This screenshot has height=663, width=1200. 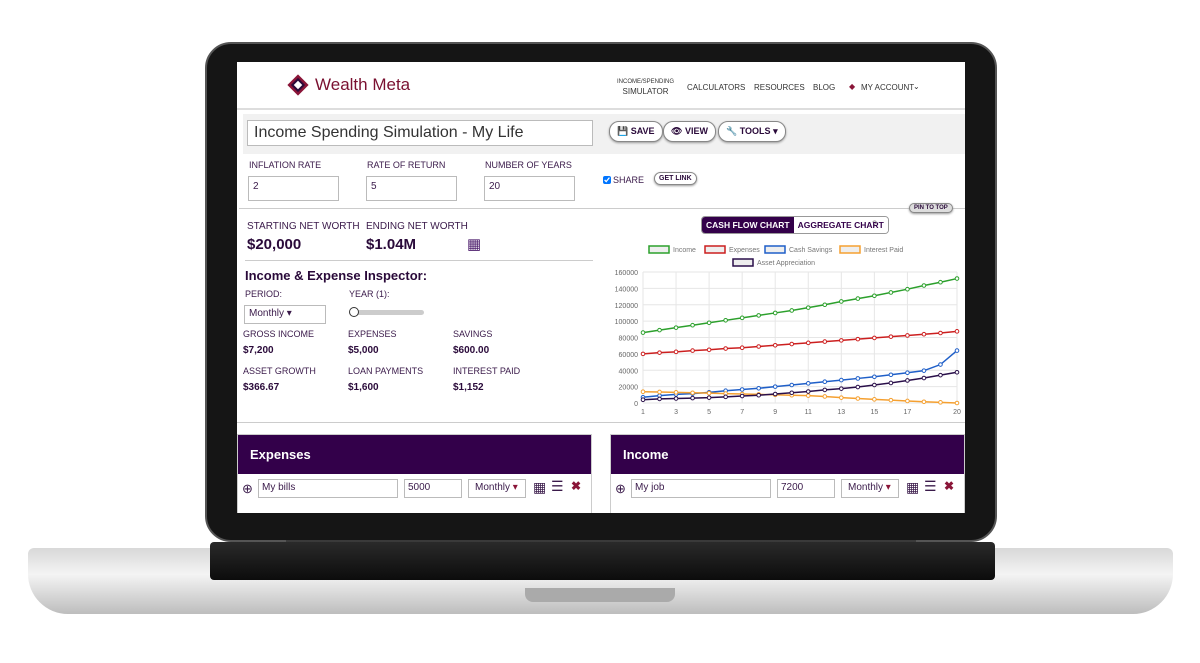 What do you see at coordinates (744, 250) in the screenshot?
I see `legend-label: Expenses` at bounding box center [744, 250].